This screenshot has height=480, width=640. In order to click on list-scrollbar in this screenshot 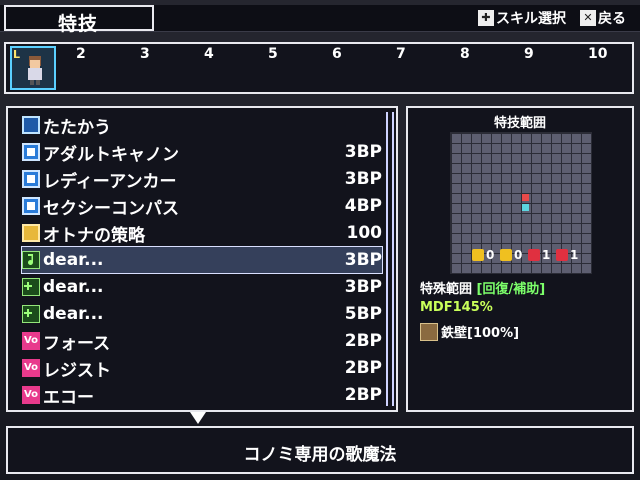, I will do `click(390, 259)`.